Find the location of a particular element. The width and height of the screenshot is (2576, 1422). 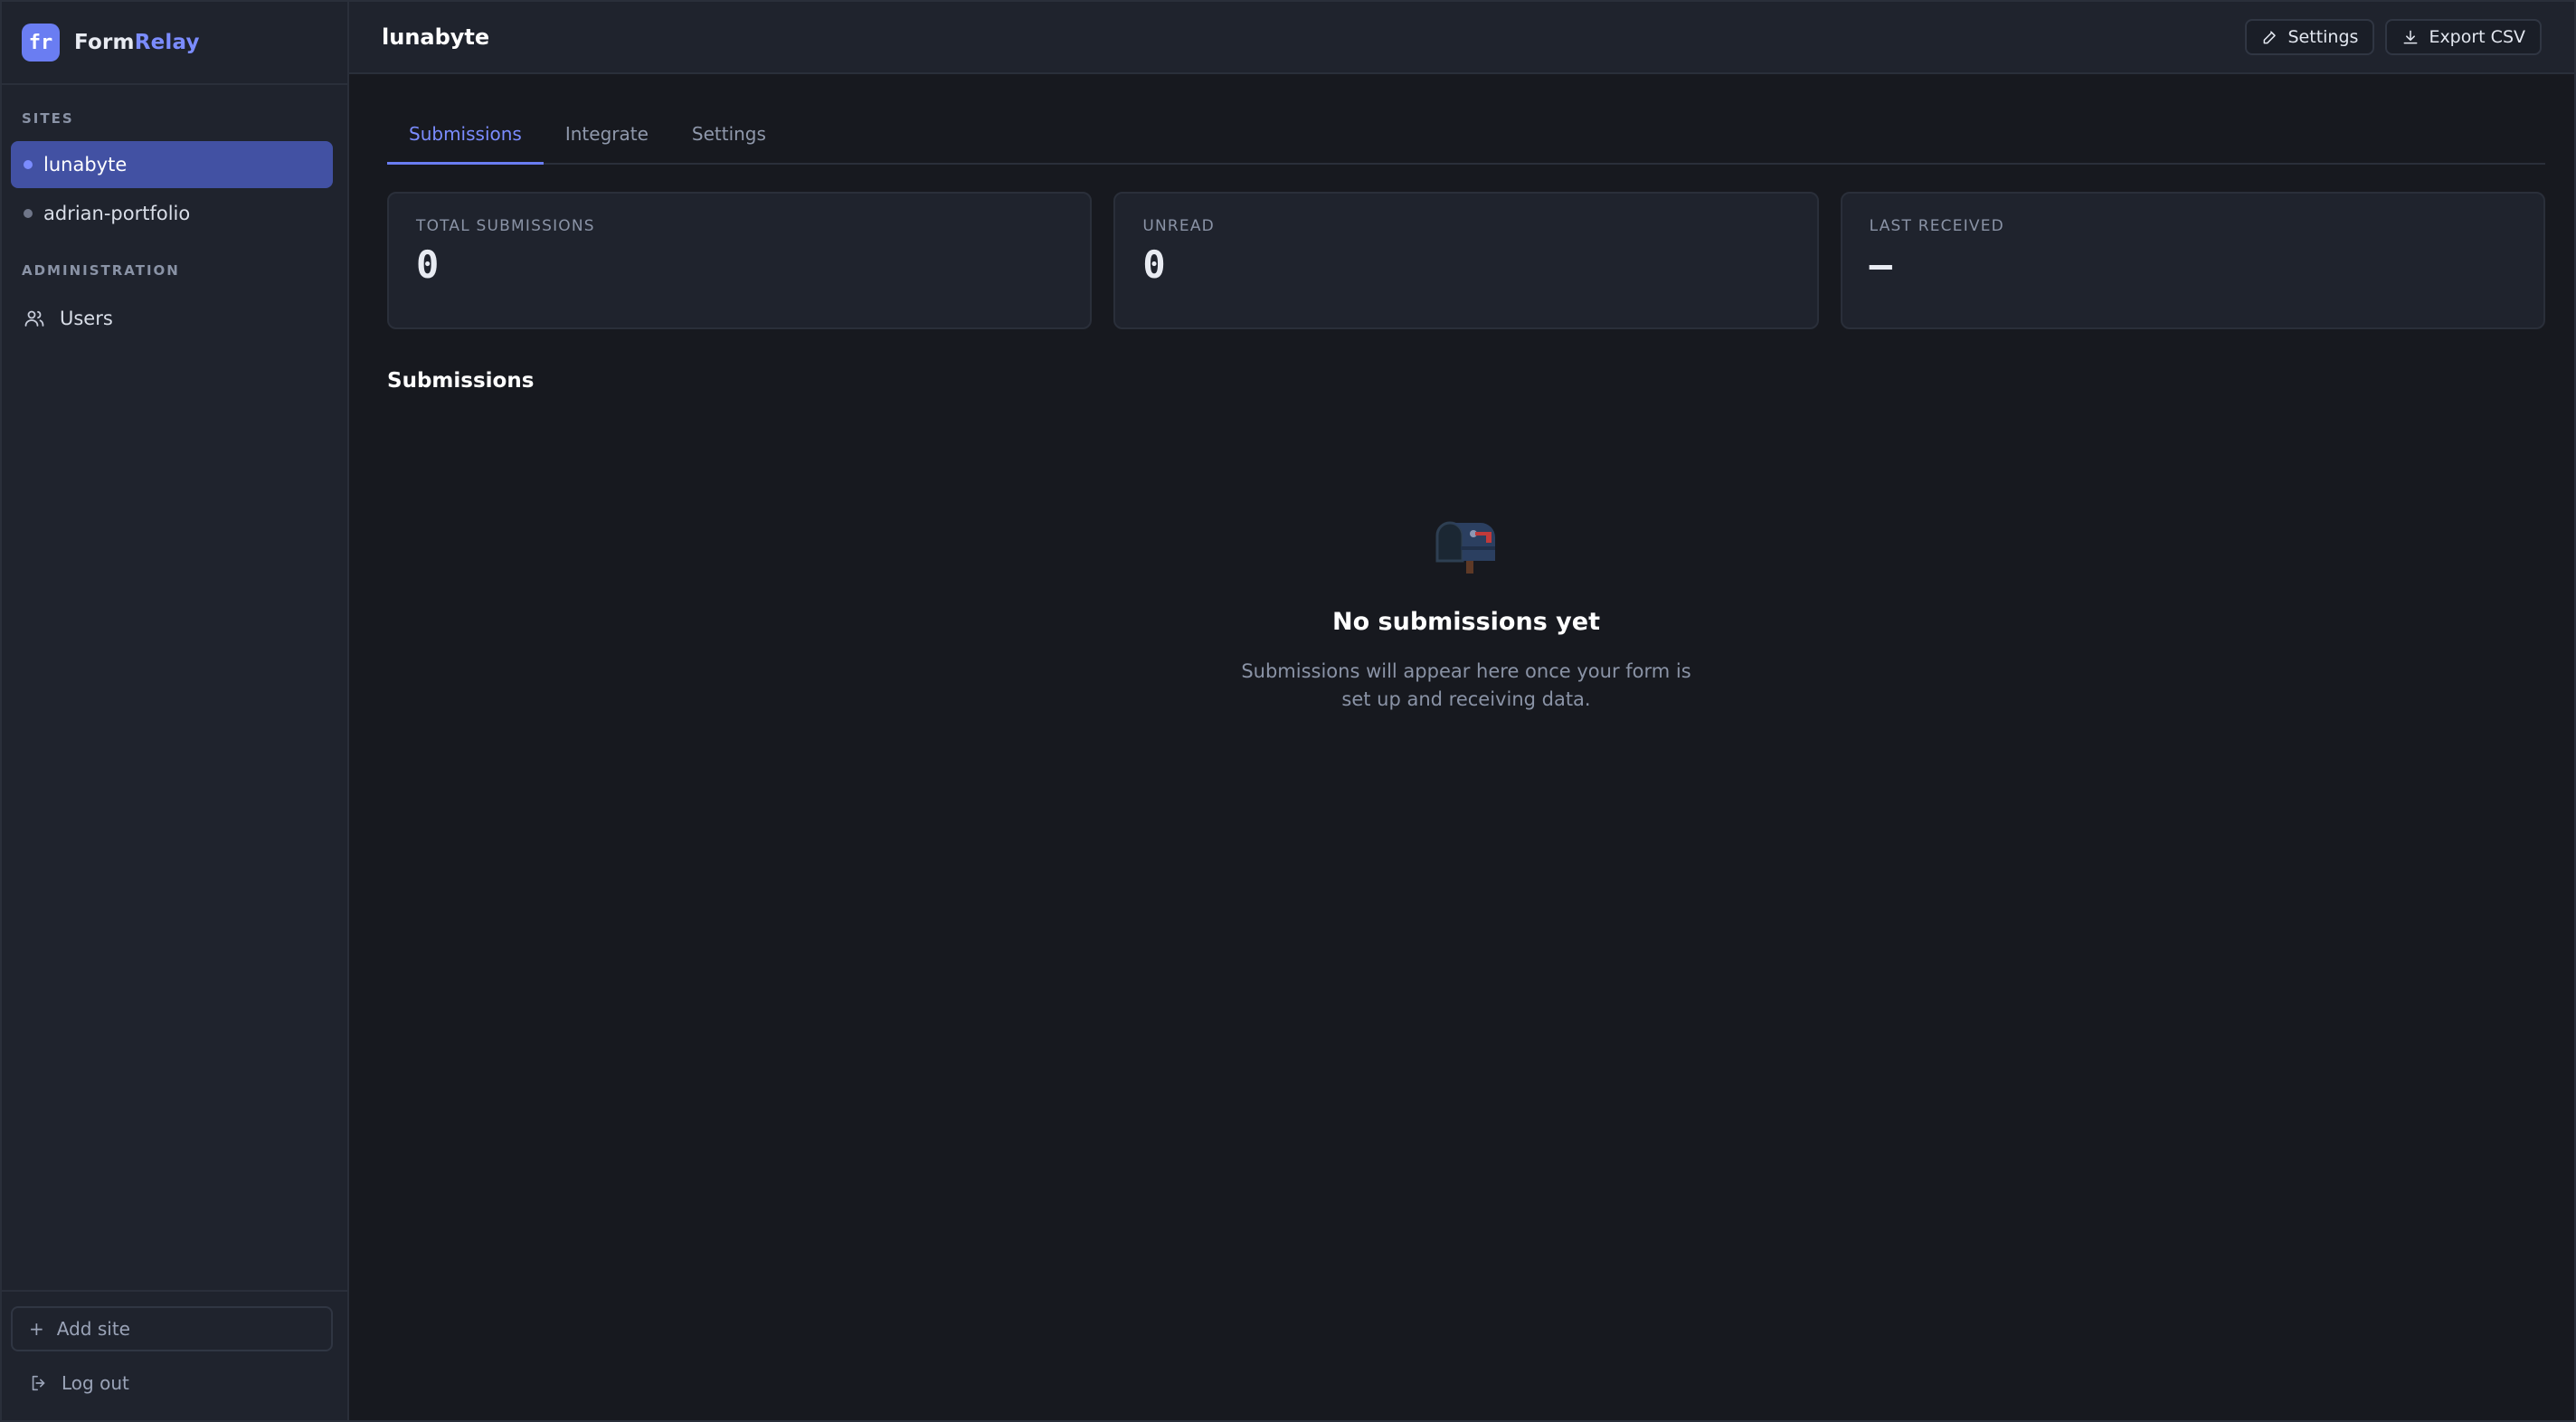

mailbox-icon is located at coordinates (1465, 547).